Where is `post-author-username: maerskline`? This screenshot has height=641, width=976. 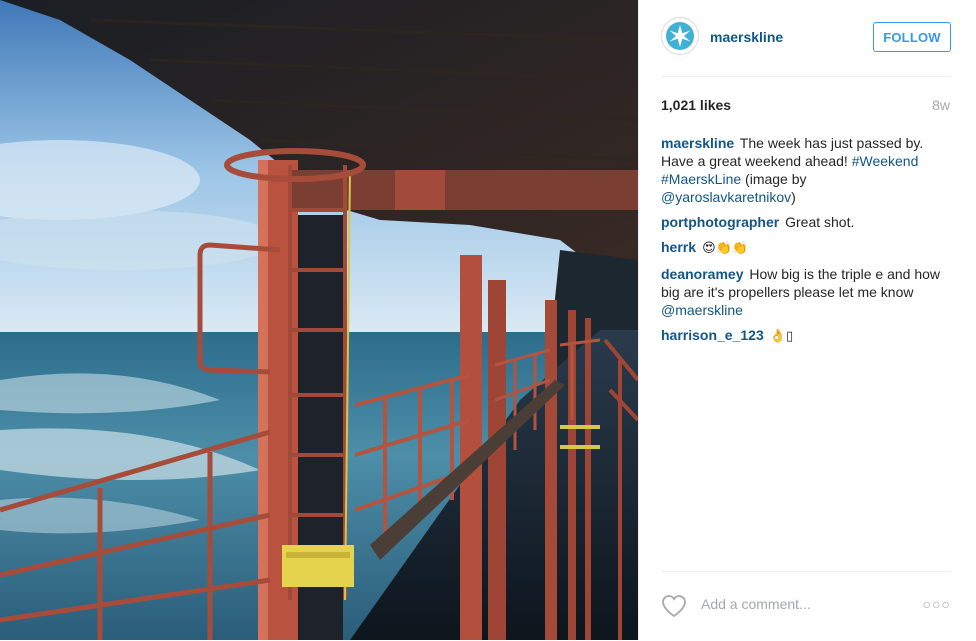
post-author-username: maerskline is located at coordinates (746, 37).